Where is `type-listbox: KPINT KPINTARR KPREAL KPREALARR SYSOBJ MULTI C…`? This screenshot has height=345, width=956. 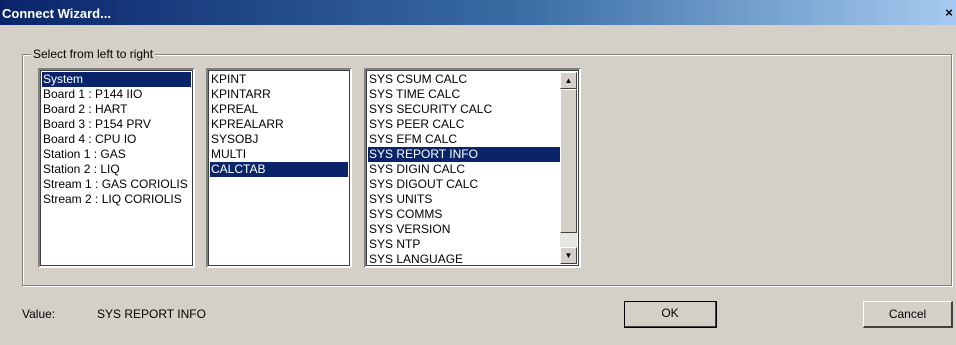
type-listbox: KPINT KPINTARR KPREAL KPREALARR SYSOBJ MULTI C… is located at coordinates (279, 168).